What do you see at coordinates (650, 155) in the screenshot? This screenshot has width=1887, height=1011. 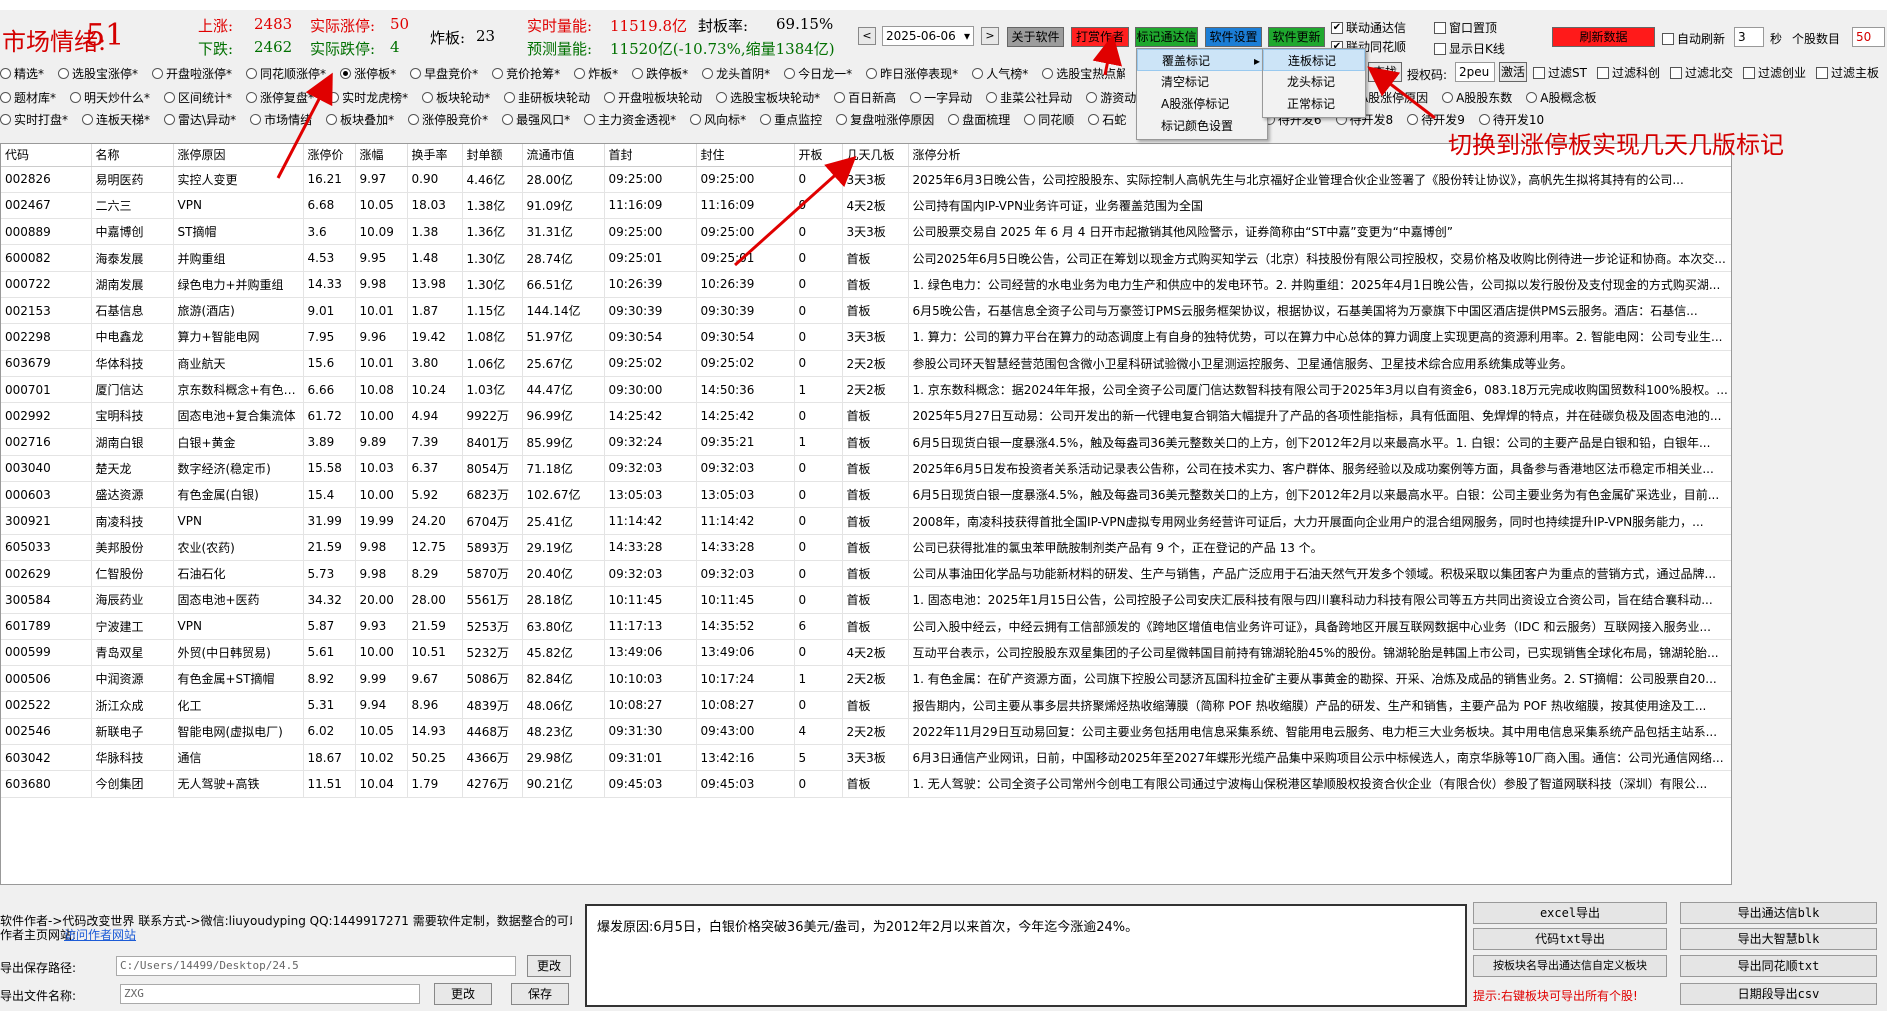 I see `column-header: 首封` at bounding box center [650, 155].